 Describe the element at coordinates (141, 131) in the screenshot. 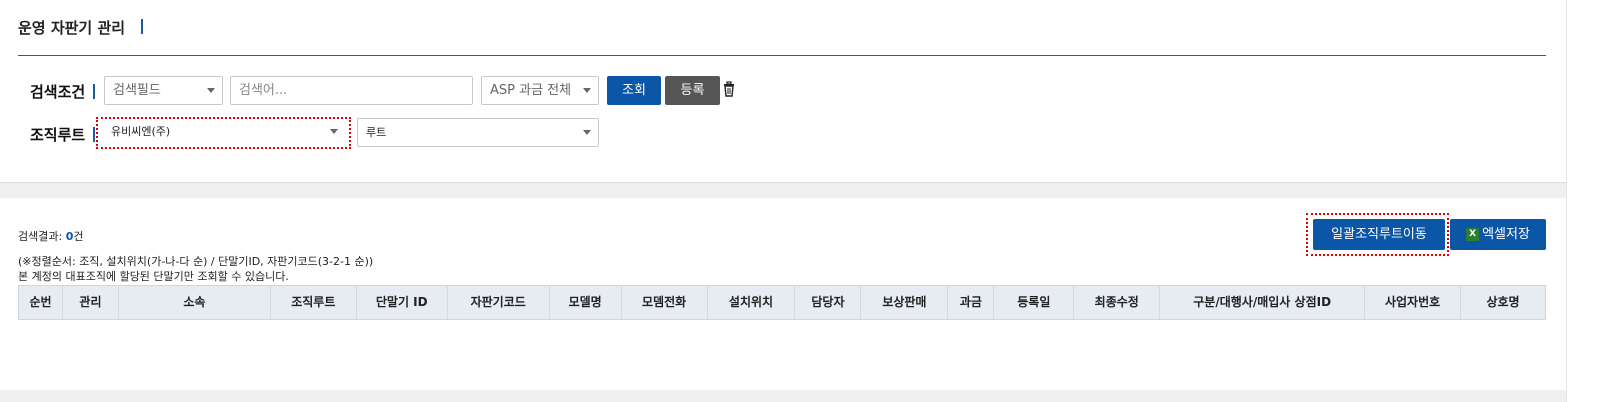

I see `org-select-value: 유비씨엔(주)` at that location.